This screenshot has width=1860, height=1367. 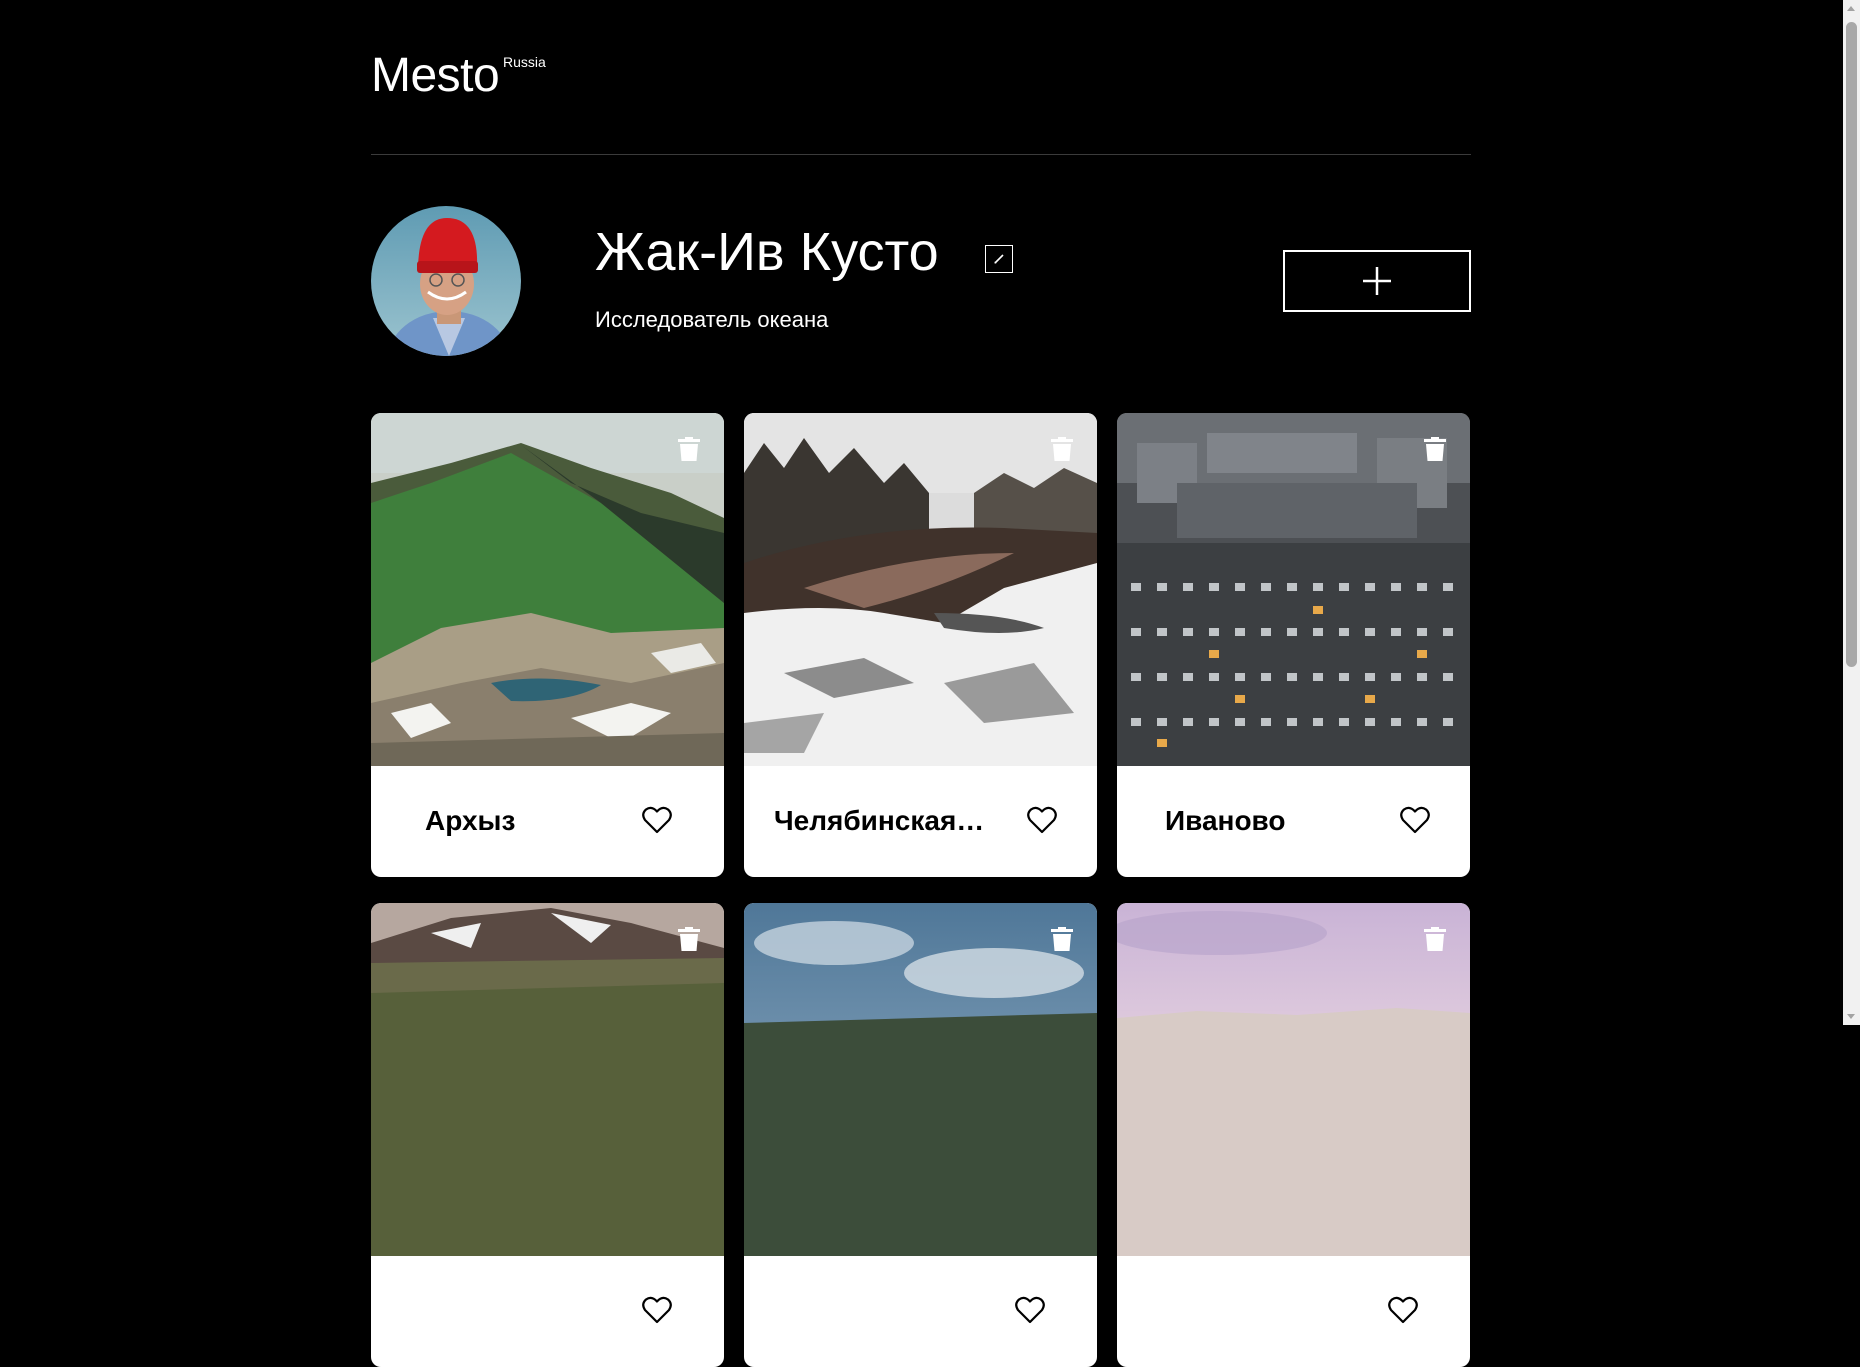 What do you see at coordinates (1293, 821) in the screenshot?
I see `card-footer: Иваново` at bounding box center [1293, 821].